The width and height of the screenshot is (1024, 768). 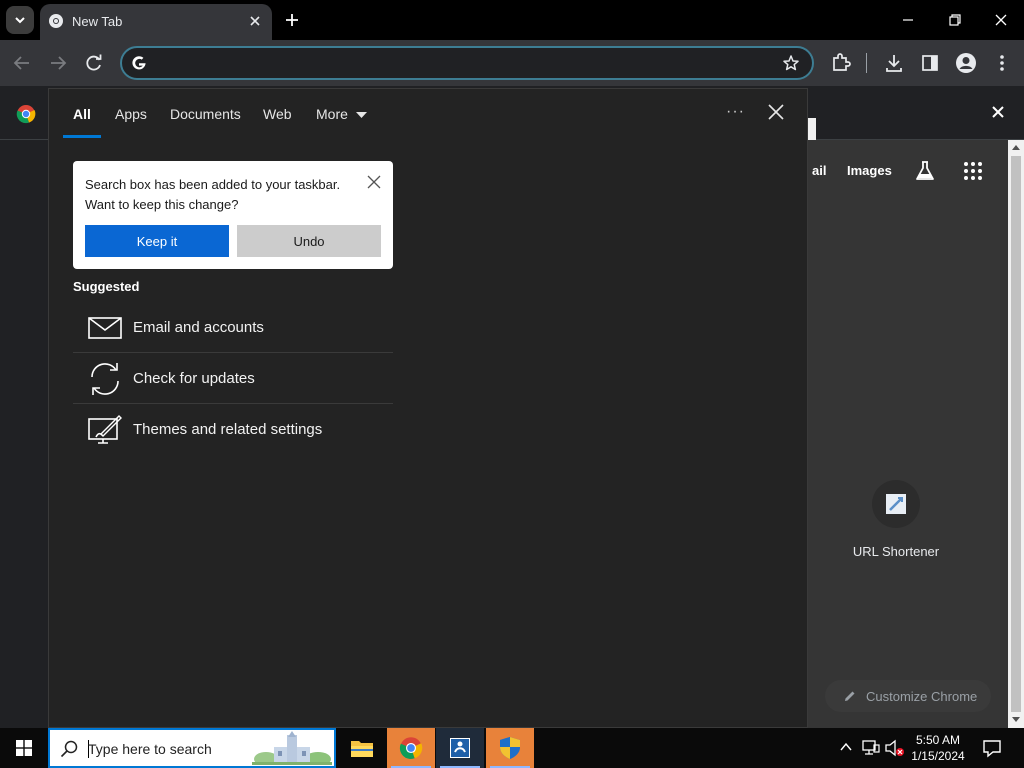 I want to click on back-icon, so click(x=22, y=63).